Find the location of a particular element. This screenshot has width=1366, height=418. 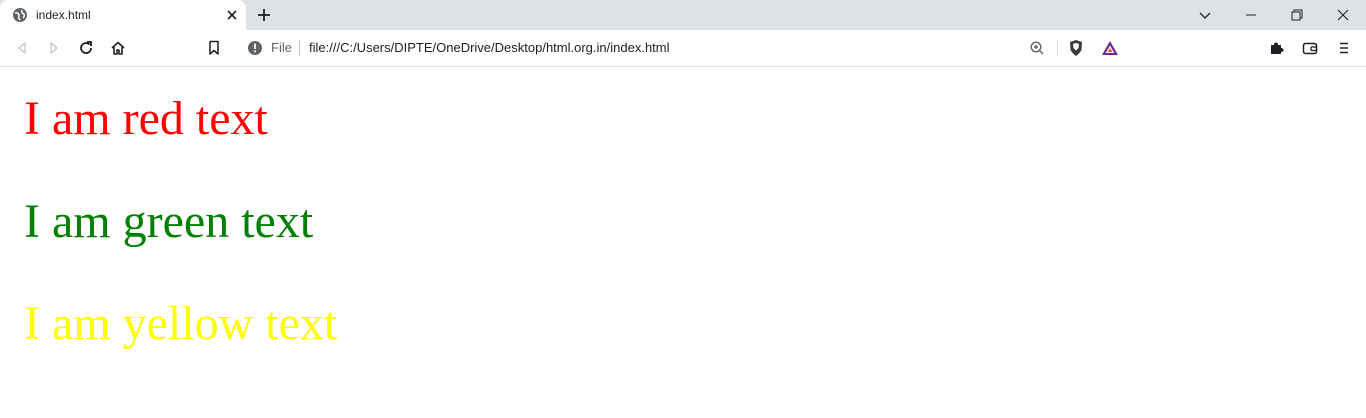

wallet-icon is located at coordinates (1310, 48).